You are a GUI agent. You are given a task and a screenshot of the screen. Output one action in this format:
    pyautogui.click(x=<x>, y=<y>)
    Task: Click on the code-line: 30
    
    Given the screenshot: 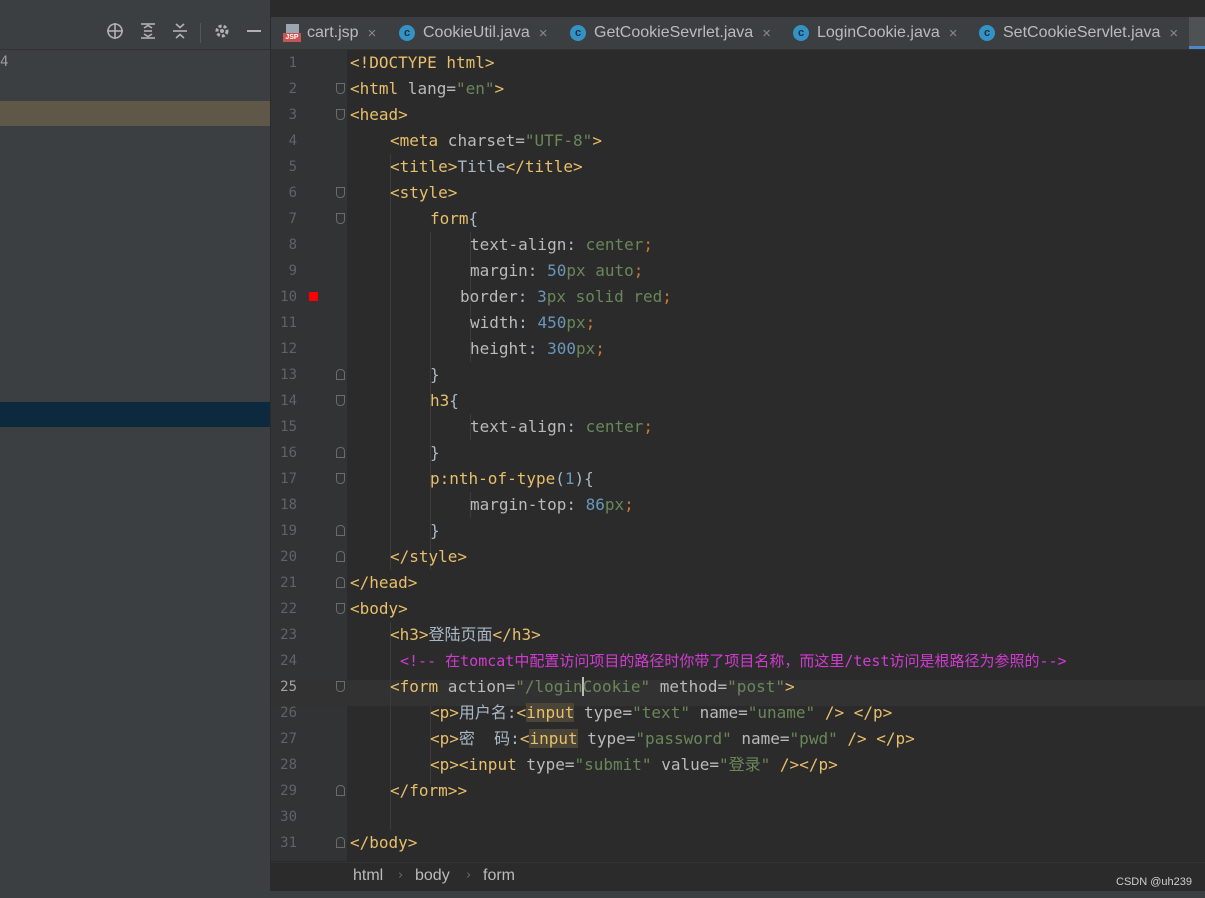 What is the action you would take?
    pyautogui.click(x=288, y=817)
    